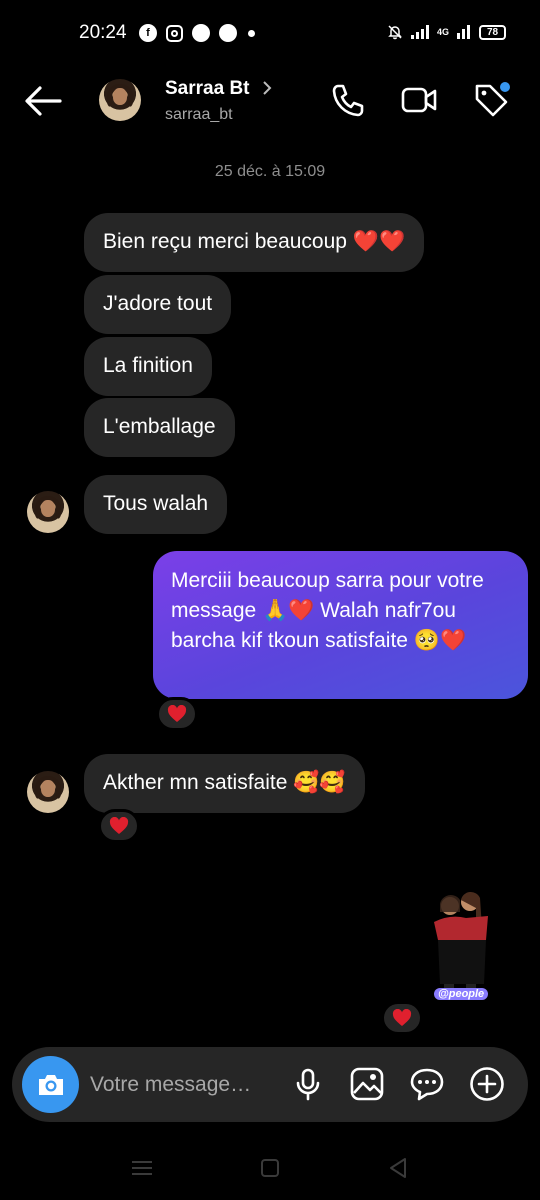 The width and height of the screenshot is (540, 1200). I want to click on message-composer, so click(270, 1084).